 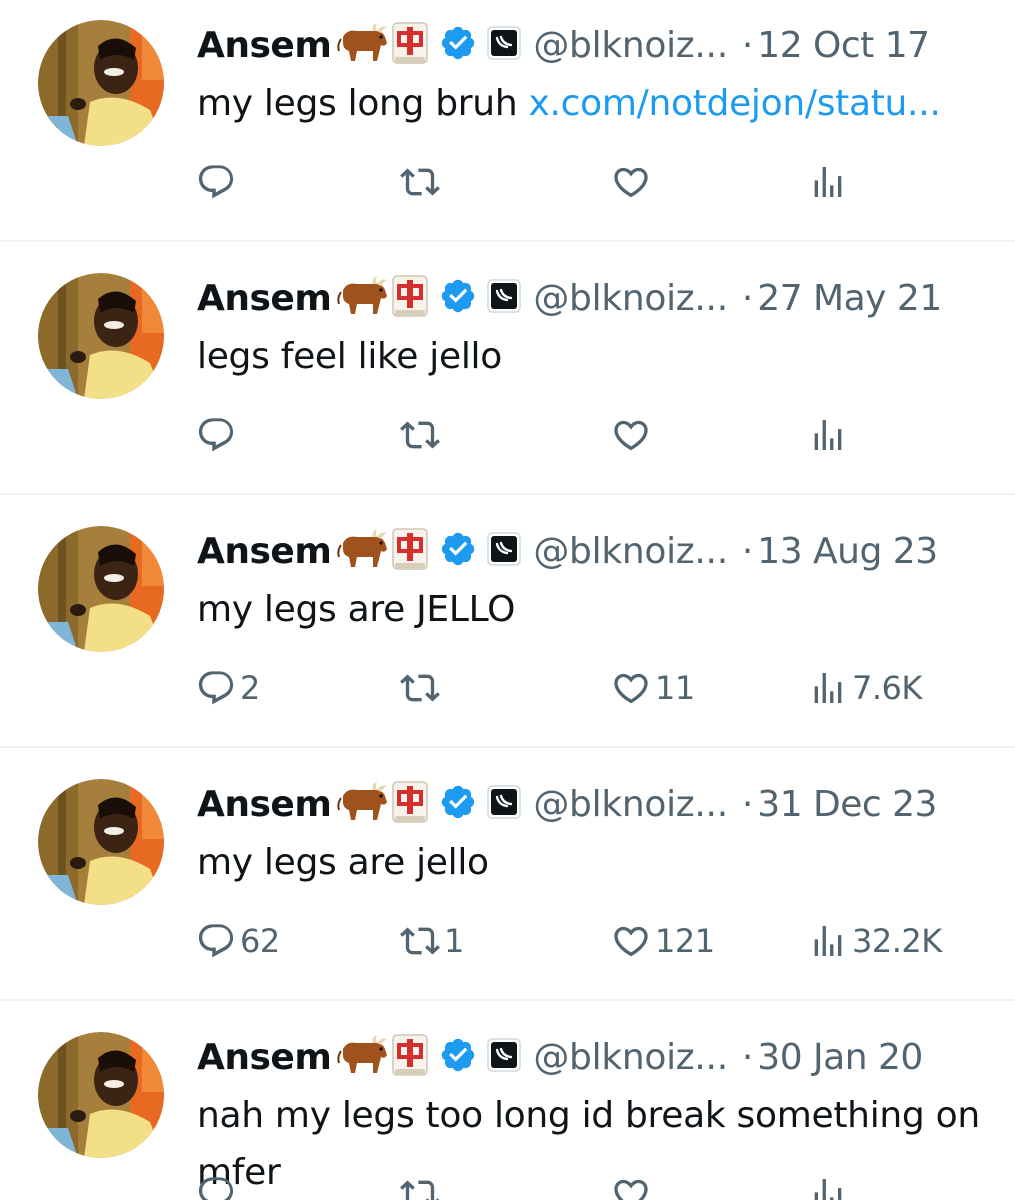 I want to click on reply-button: 62, so click(x=238, y=941).